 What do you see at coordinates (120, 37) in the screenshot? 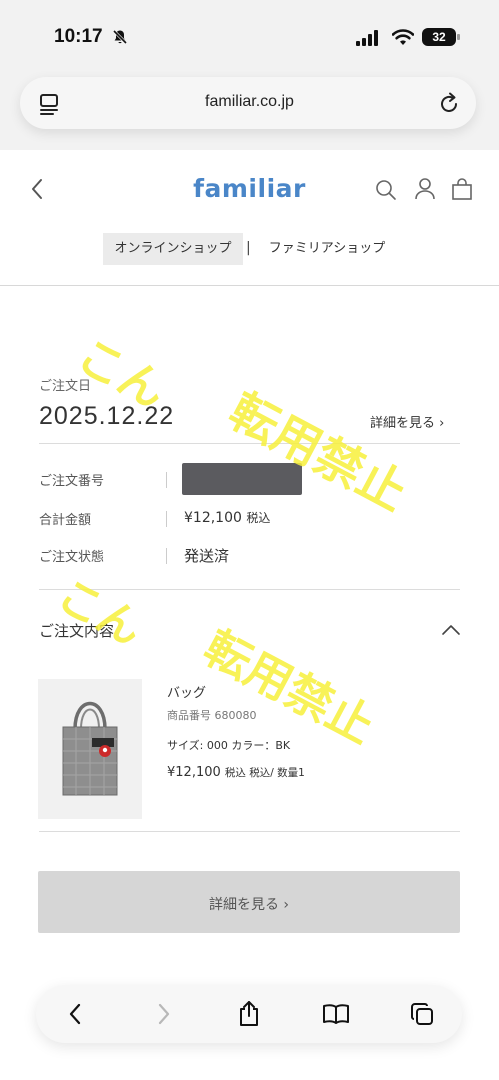
I see `bell-slash-icon` at bounding box center [120, 37].